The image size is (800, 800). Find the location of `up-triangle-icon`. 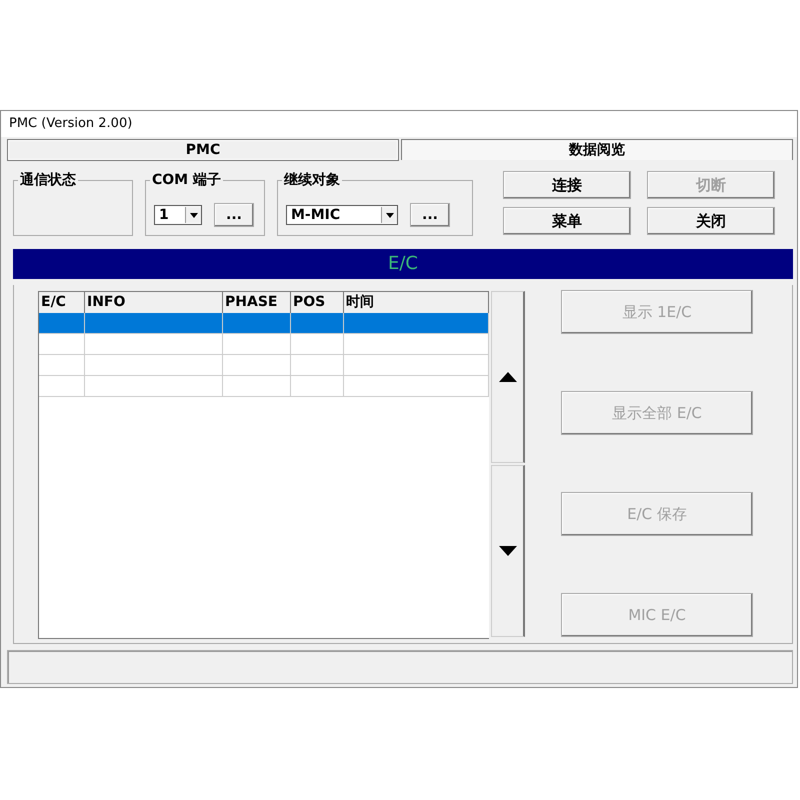

up-triangle-icon is located at coordinates (507, 377).